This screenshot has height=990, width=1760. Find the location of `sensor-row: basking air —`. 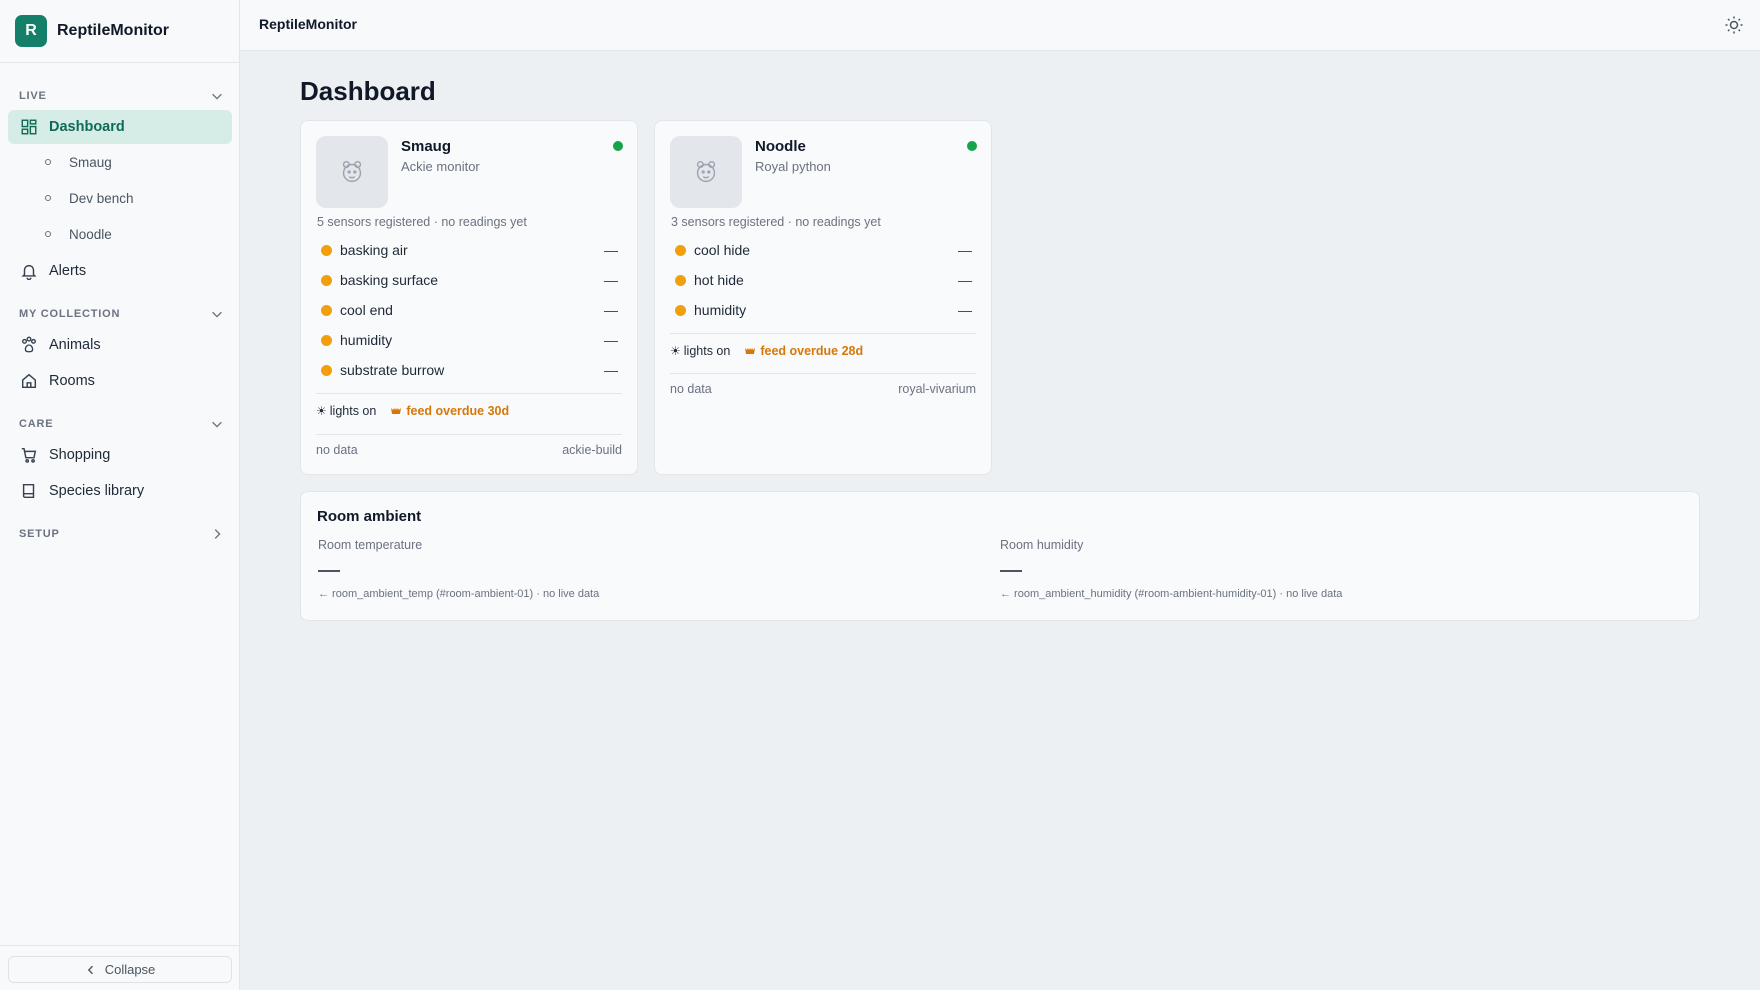

sensor-row: basking air — is located at coordinates (469, 250).